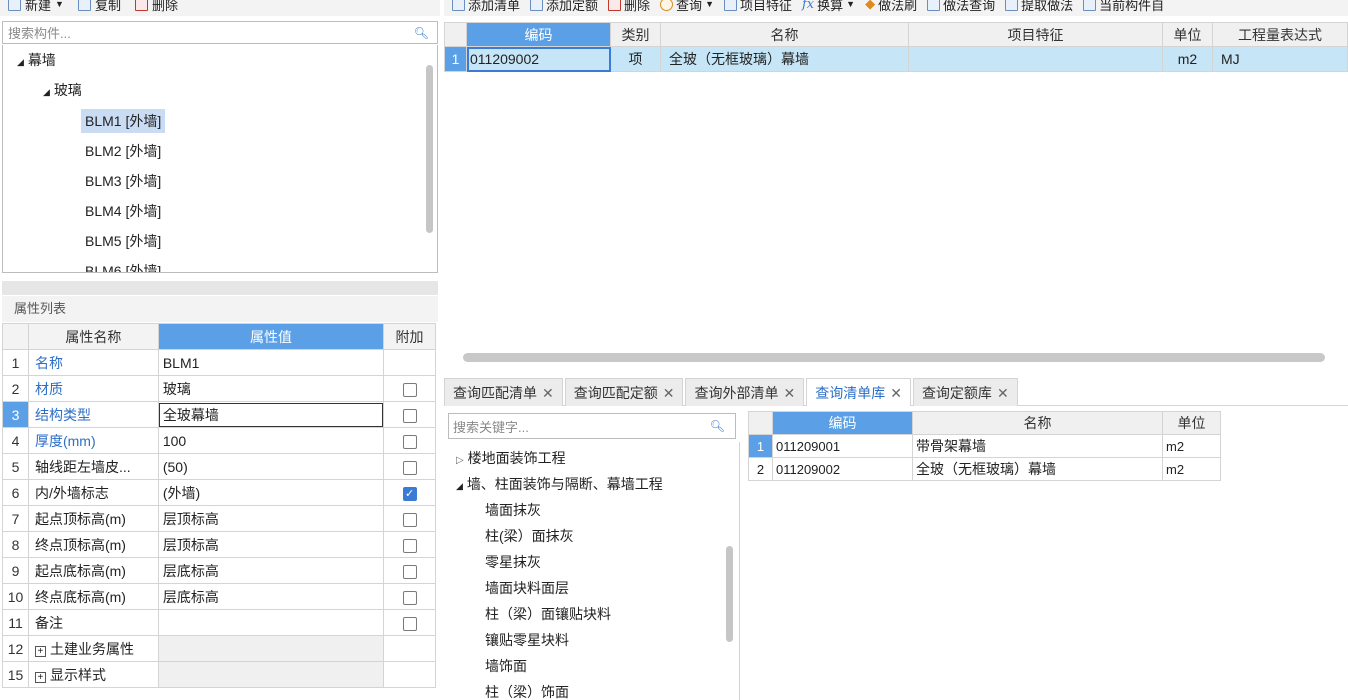  I want to click on tree-item-blm1: BLM1 [外墙], so click(123, 121).